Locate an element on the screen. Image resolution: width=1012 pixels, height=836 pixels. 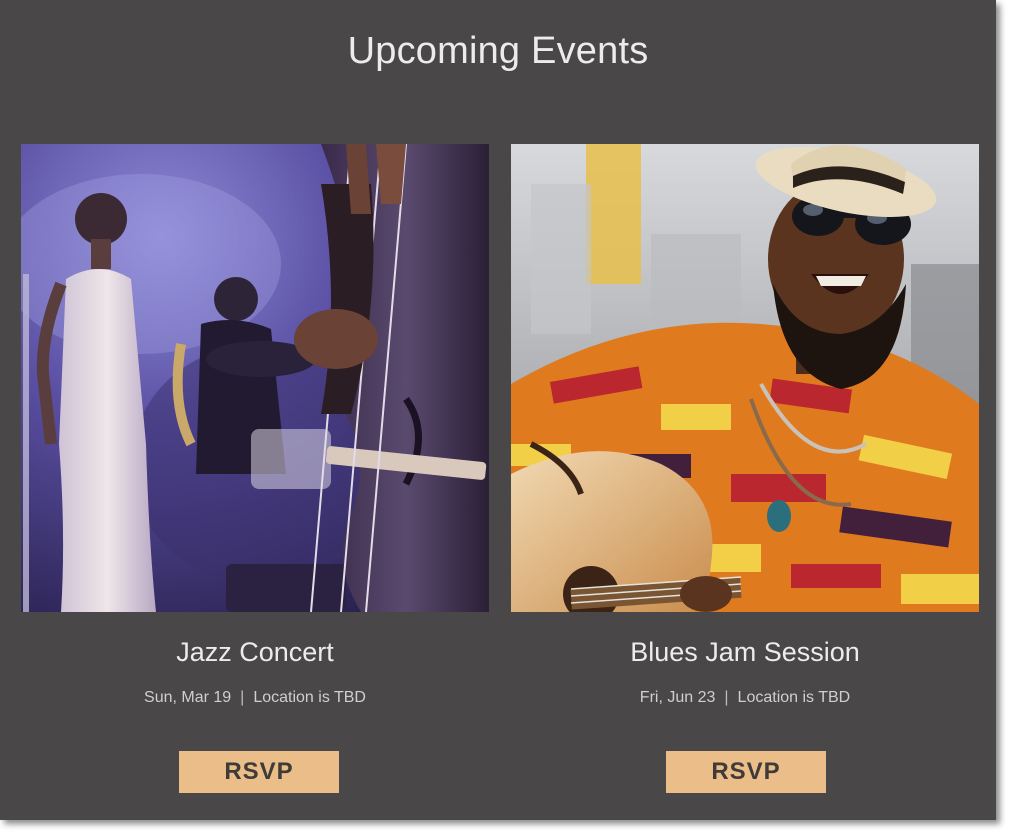
event-date: Sun, Mar 19 is located at coordinates (188, 697).